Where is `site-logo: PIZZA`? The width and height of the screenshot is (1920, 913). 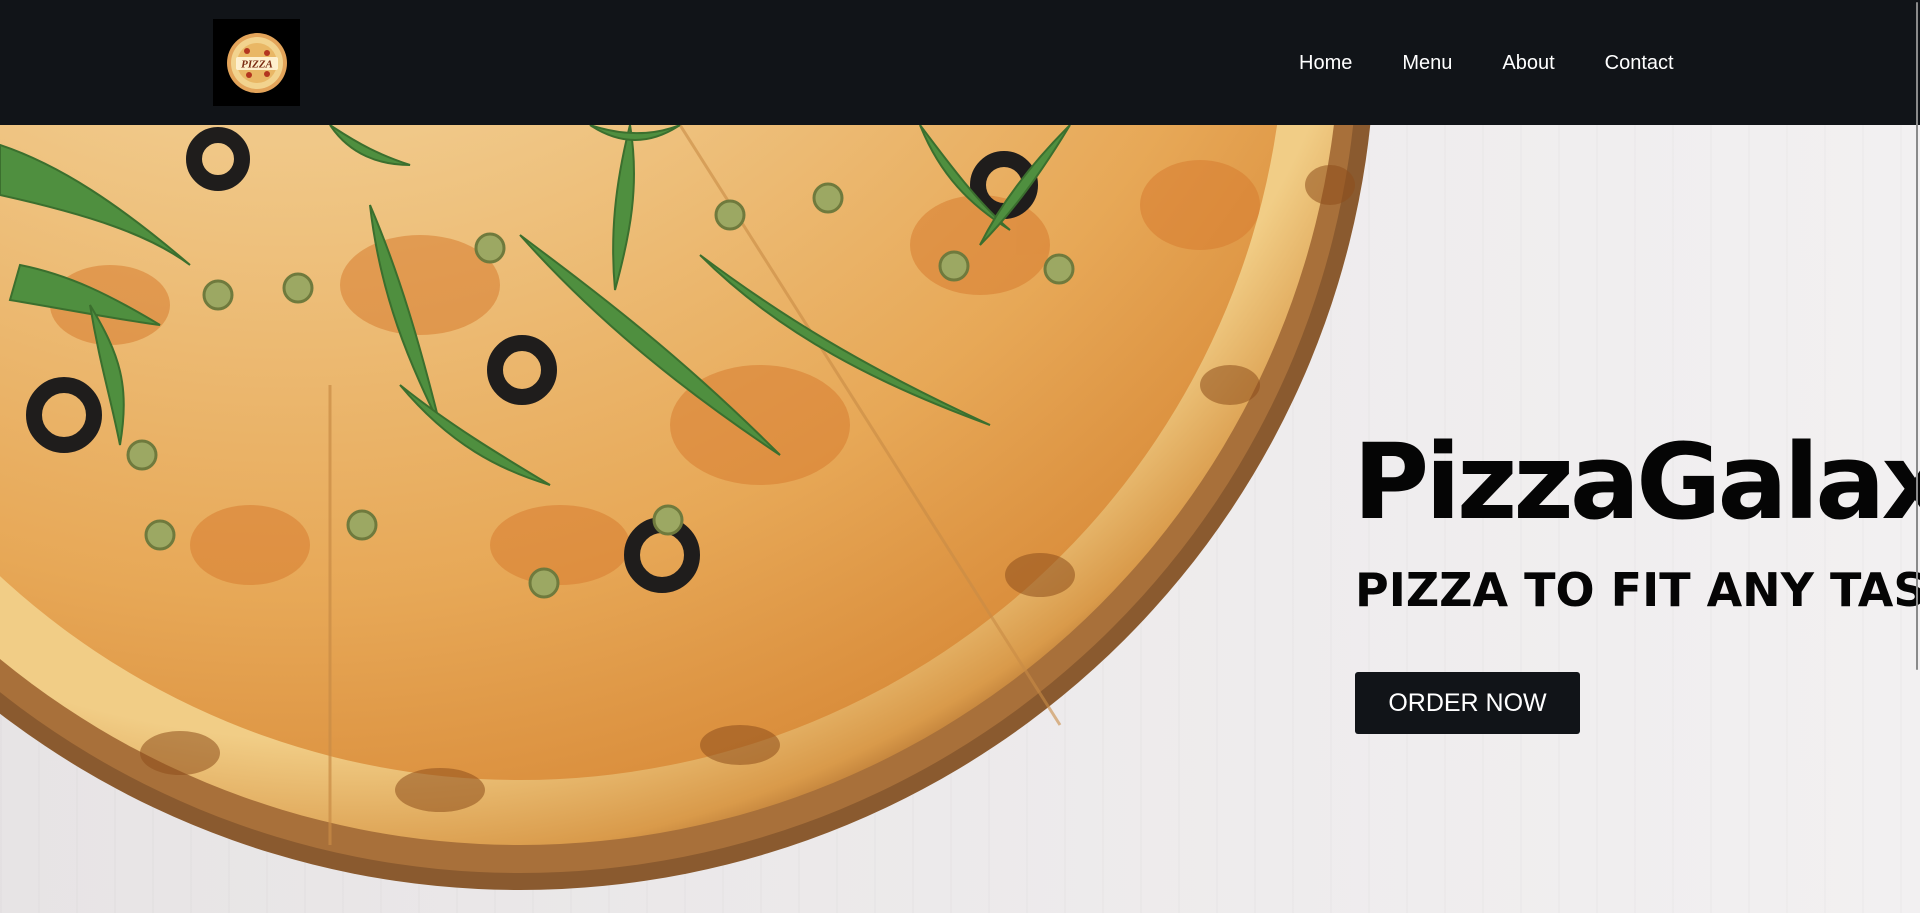
site-logo: PIZZA is located at coordinates (256, 62).